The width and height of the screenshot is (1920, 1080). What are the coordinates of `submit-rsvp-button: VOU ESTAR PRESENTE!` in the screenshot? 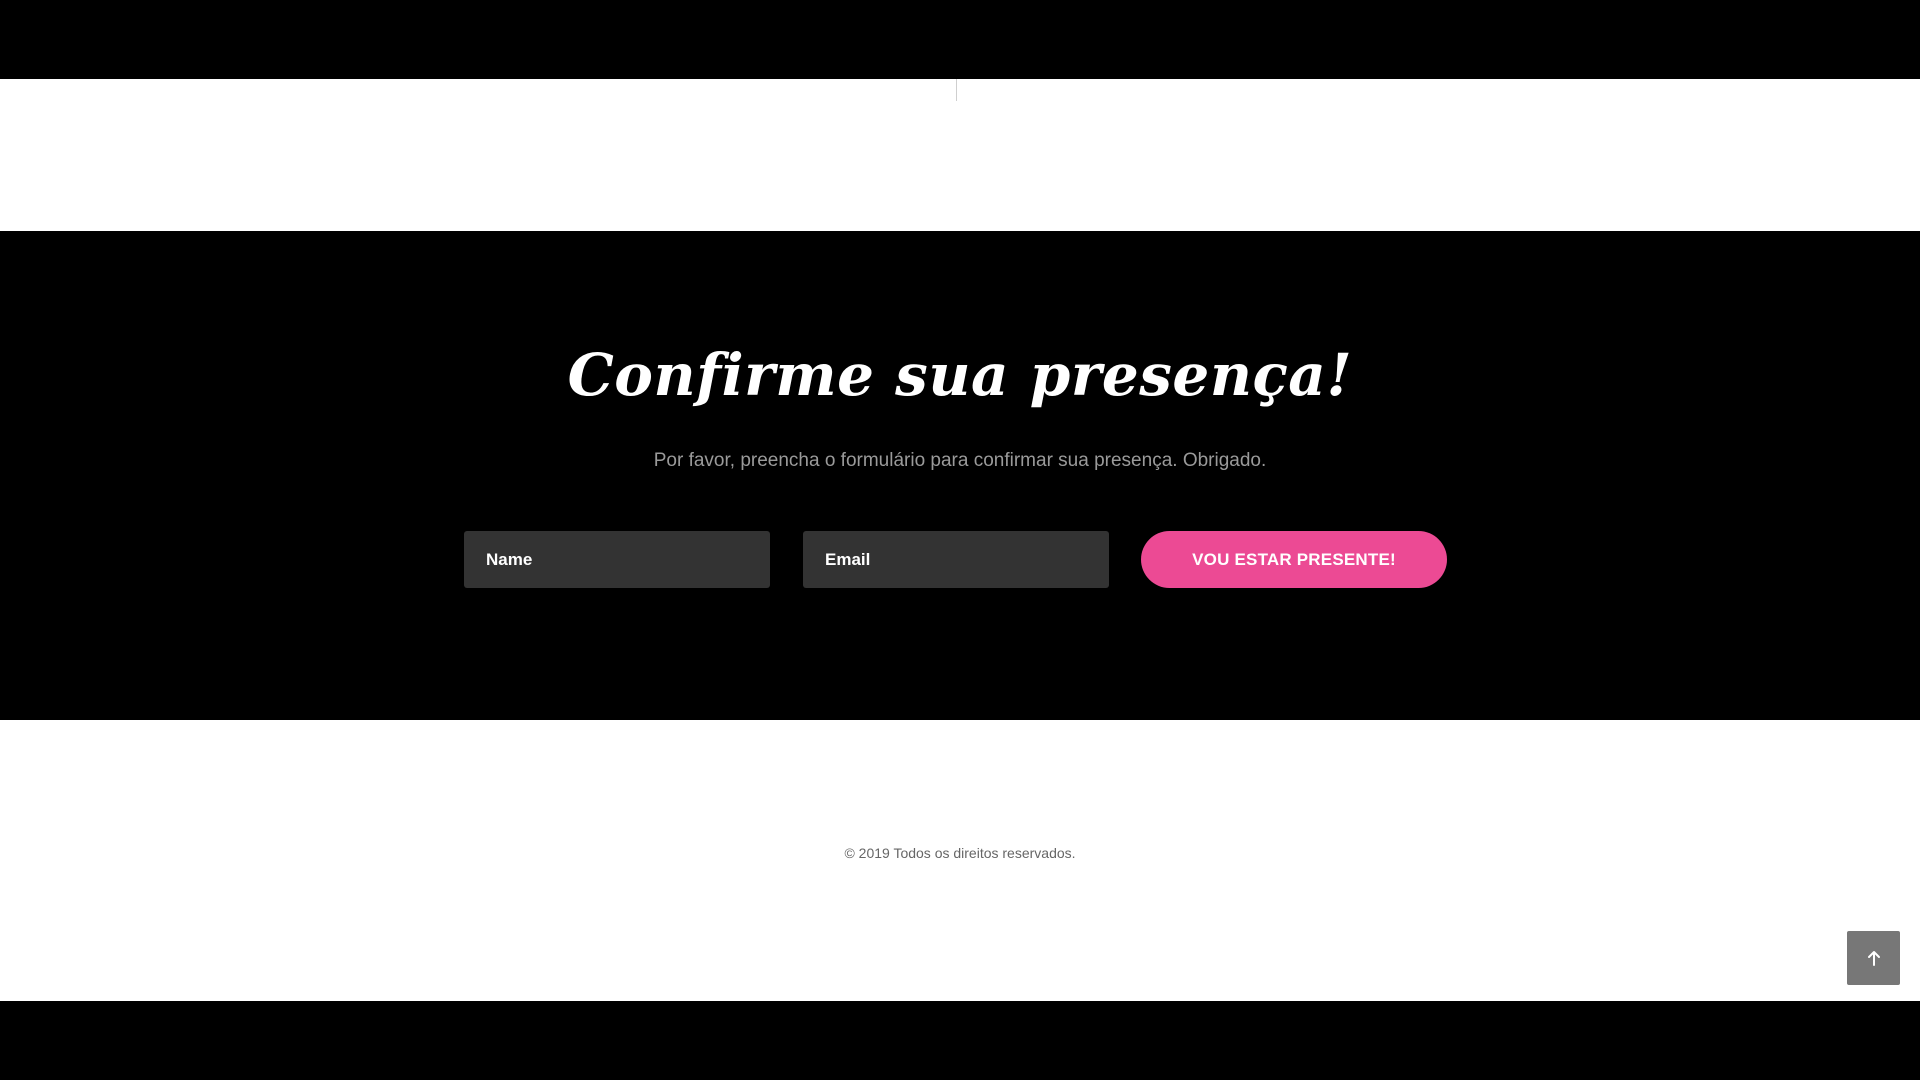 It's located at (1294, 559).